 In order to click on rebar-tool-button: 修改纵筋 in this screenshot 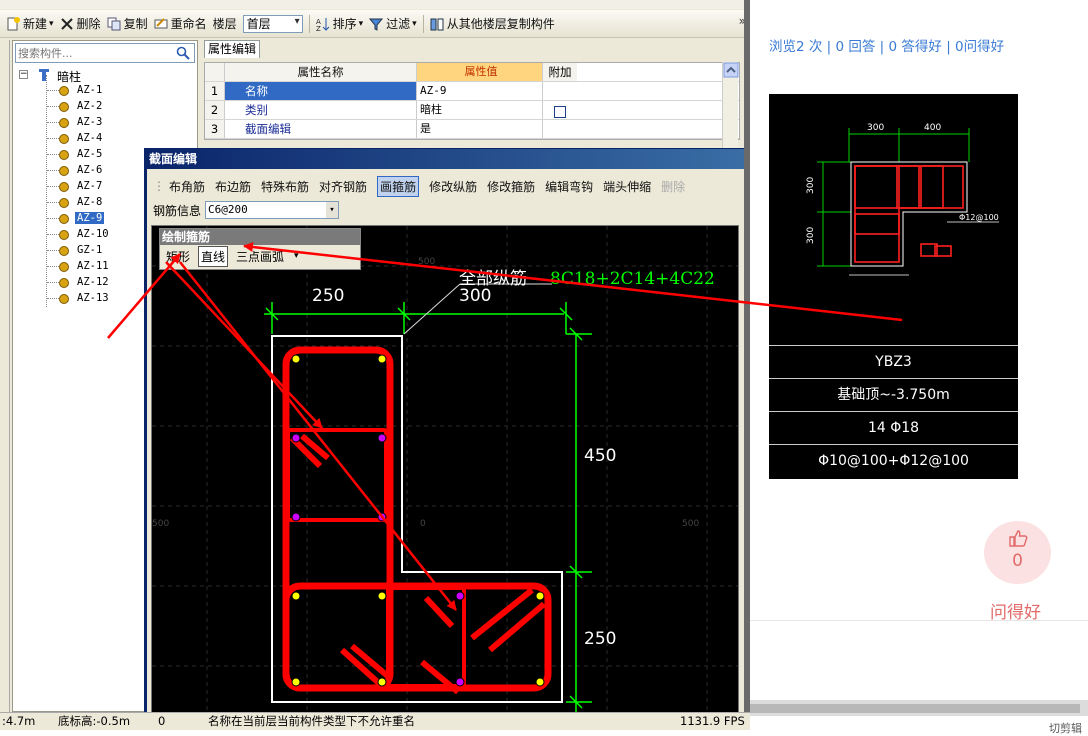, I will do `click(453, 186)`.